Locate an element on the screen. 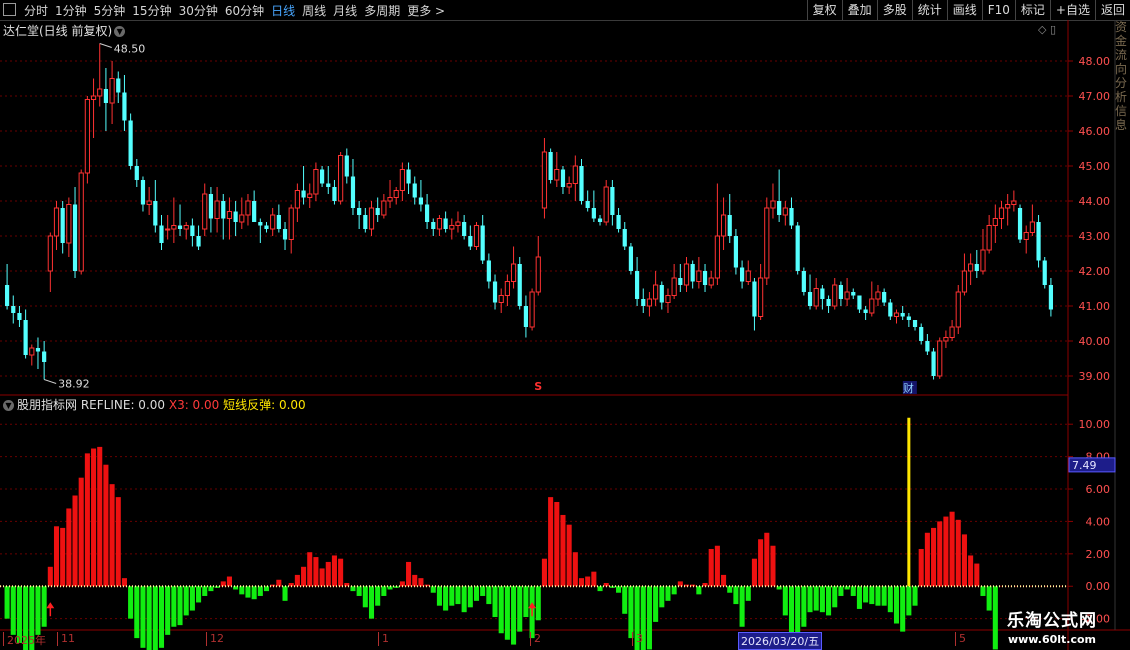 The height and width of the screenshot is (650, 1130). finance-marker: 财 is located at coordinates (908, 388).